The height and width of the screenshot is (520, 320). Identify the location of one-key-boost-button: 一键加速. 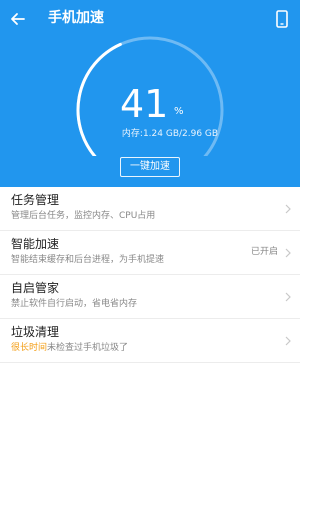
(150, 167).